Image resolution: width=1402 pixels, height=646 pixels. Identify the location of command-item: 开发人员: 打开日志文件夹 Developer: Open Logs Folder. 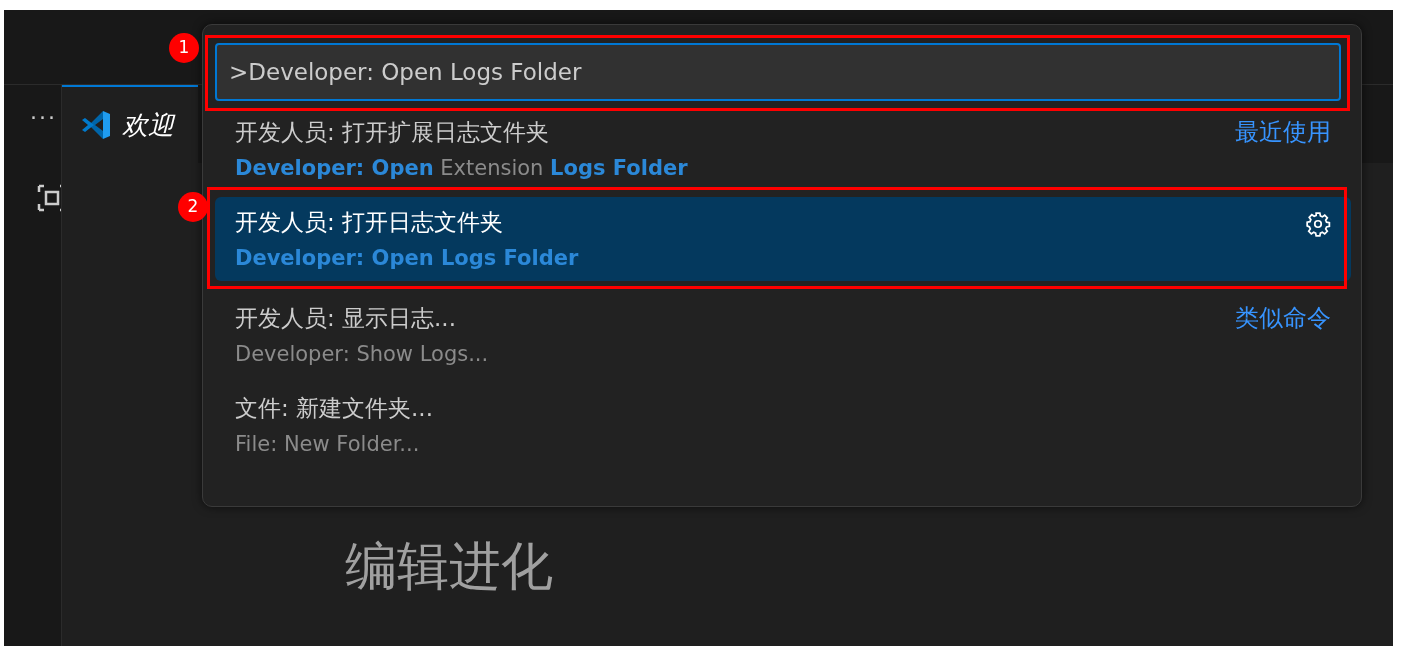
(783, 239).